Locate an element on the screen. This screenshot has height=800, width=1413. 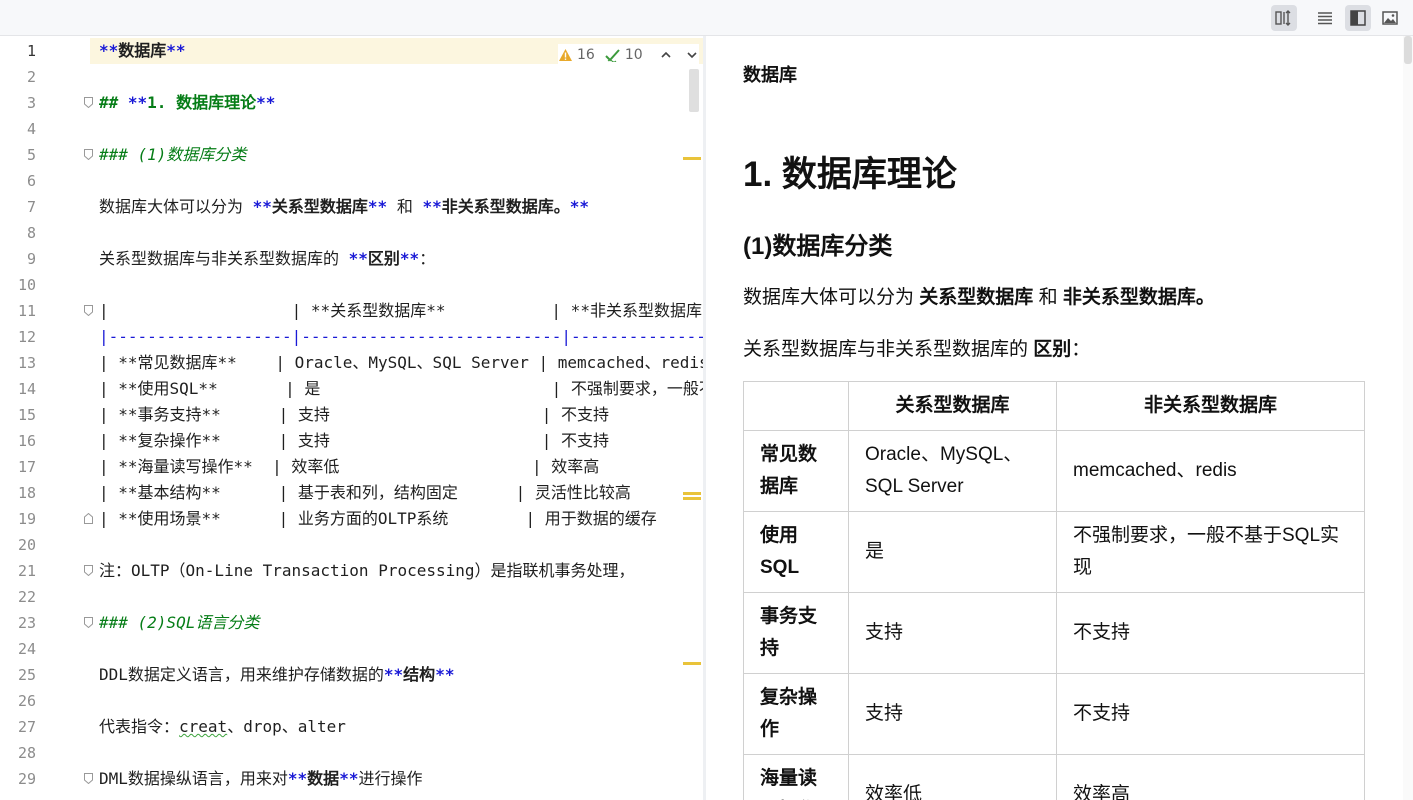
line-number: 25 is located at coordinates (26, 675).